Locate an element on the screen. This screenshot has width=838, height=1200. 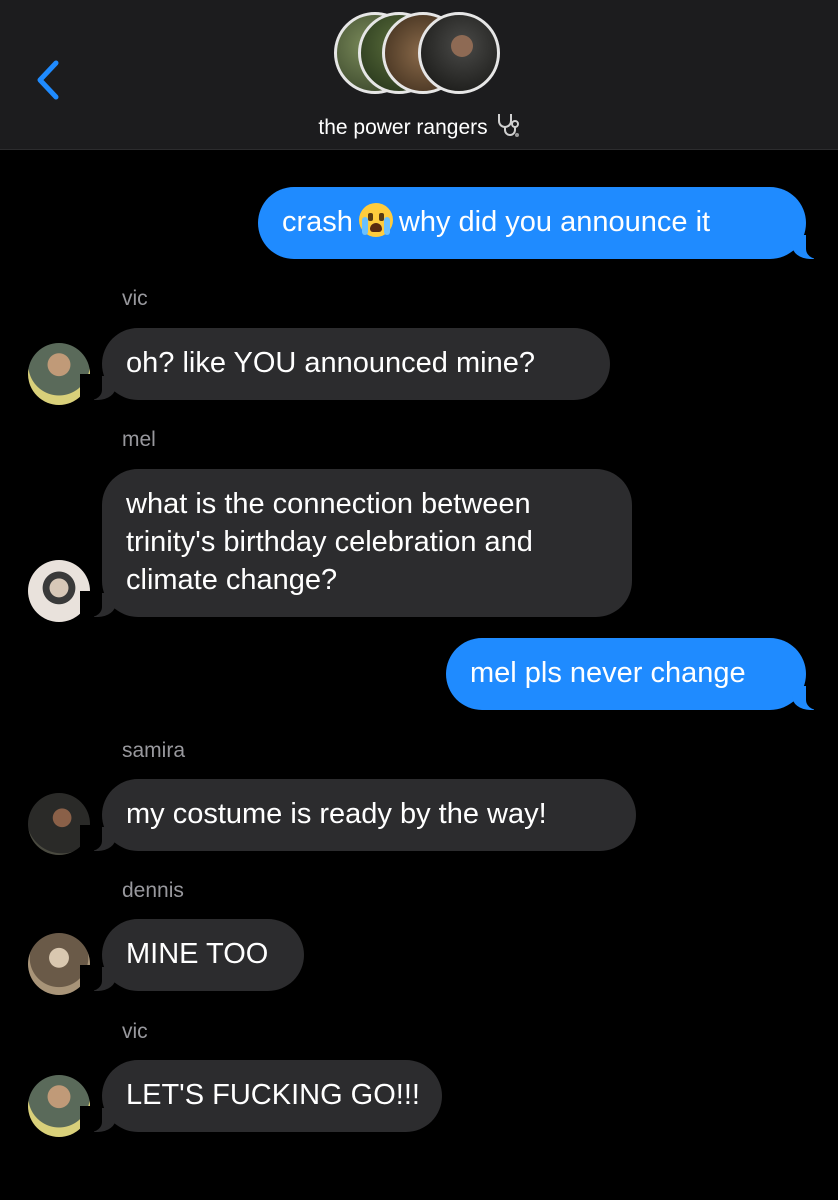
loudly-crying-face-icon is located at coordinates (375, 220).